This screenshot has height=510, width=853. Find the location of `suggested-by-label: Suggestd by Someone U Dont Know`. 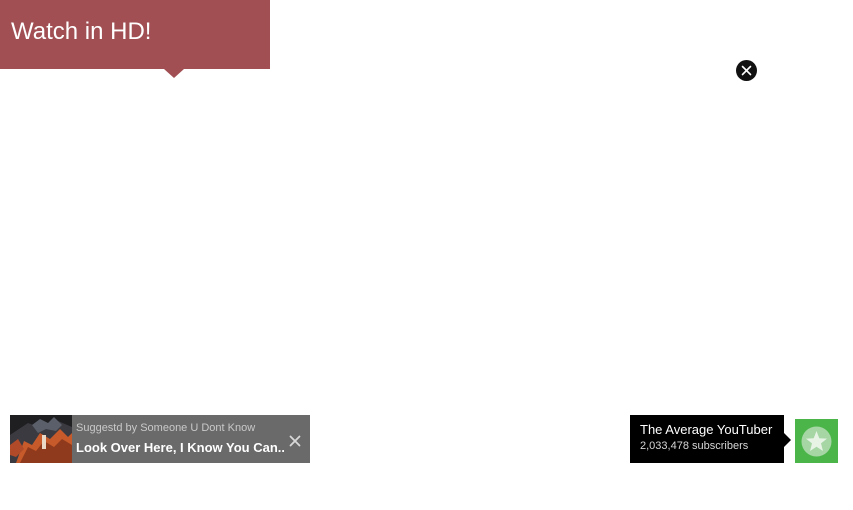

suggested-by-label: Suggestd by Someone U Dont Know is located at coordinates (166, 428).